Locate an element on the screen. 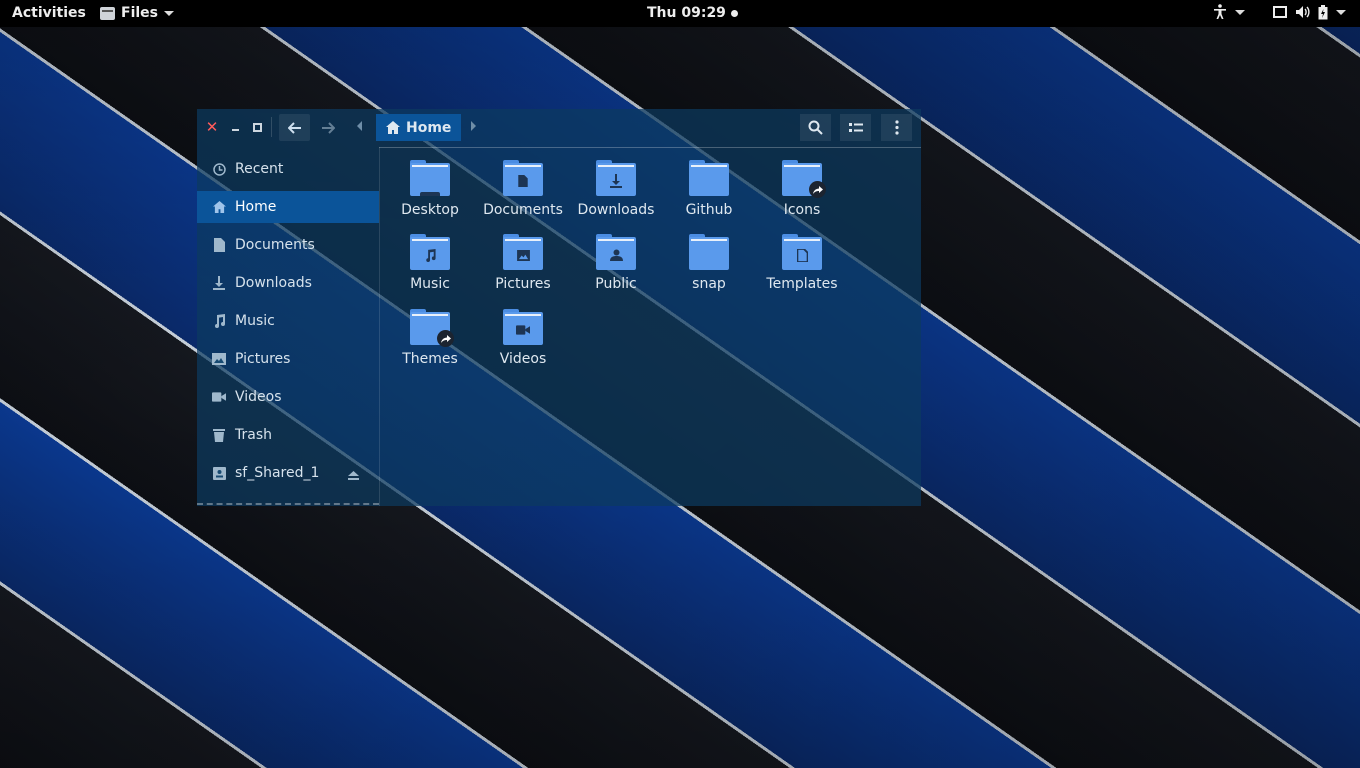  folder-item-snap: snap is located at coordinates (709, 259).